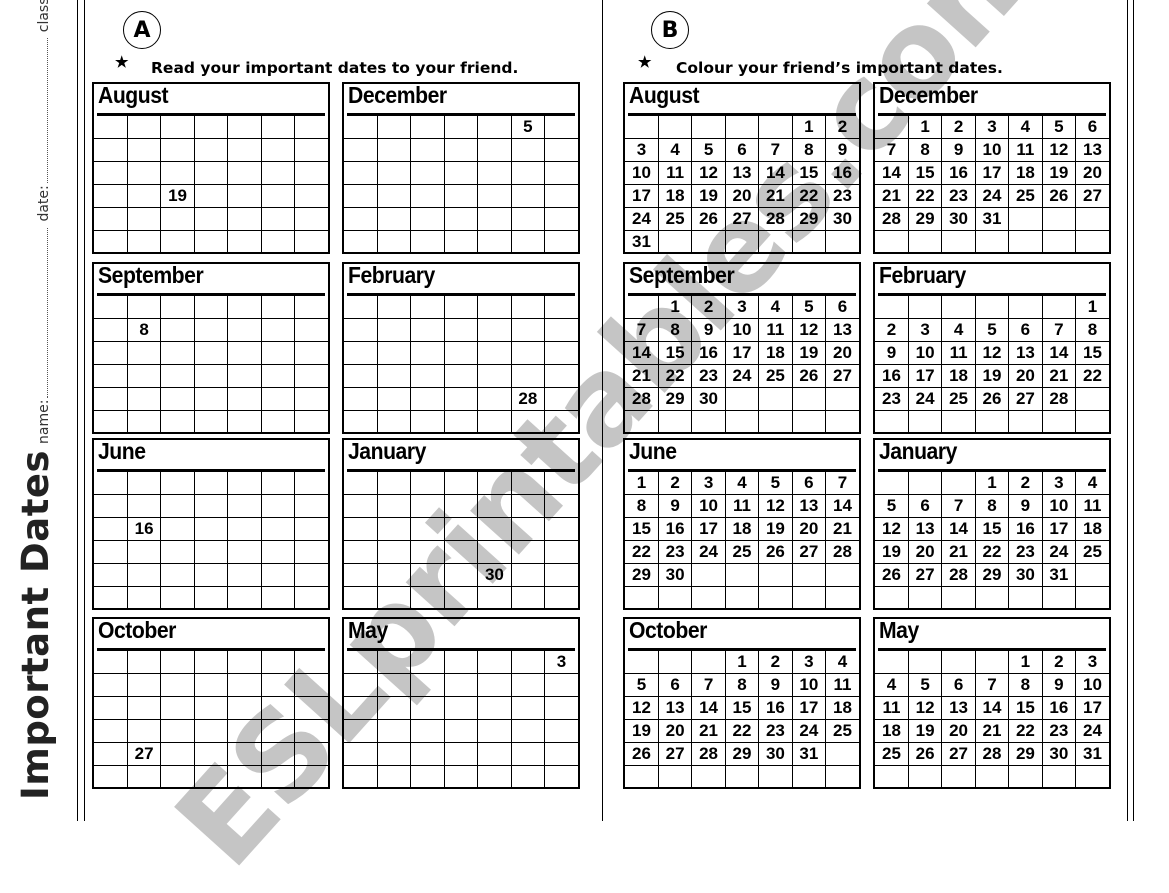 This screenshot has height=893, width=1169. I want to click on name-field, so click(47, 312).